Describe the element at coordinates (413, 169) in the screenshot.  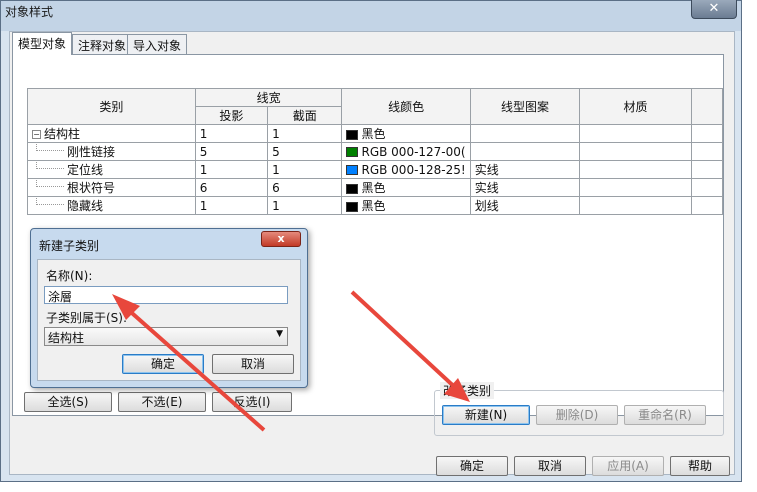
I see `line-color-text: RGB 000-128-25!` at that location.